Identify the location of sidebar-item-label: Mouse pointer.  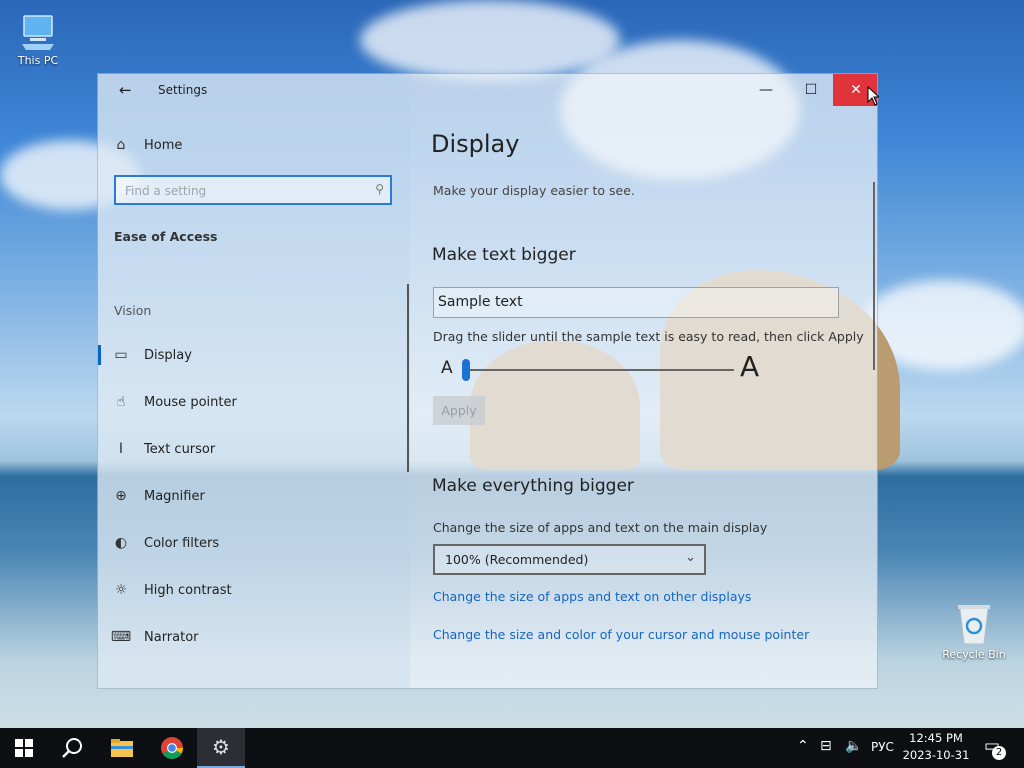
(190, 402).